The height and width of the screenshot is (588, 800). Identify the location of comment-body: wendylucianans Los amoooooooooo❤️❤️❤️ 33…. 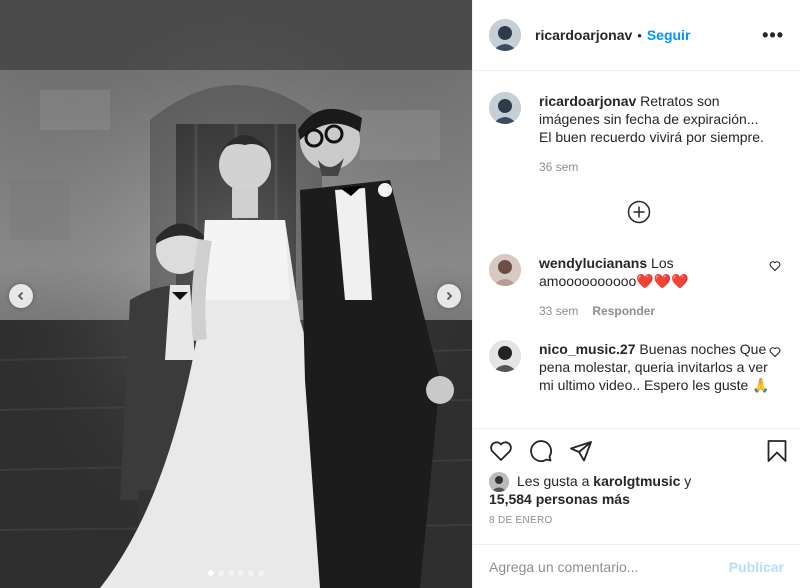
(655, 287).